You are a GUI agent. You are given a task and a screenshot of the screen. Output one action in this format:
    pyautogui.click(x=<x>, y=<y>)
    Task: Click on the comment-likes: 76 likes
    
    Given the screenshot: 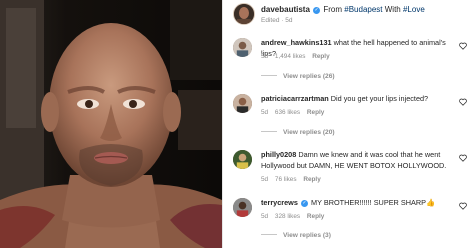 What is the action you would take?
    pyautogui.click(x=286, y=179)
    